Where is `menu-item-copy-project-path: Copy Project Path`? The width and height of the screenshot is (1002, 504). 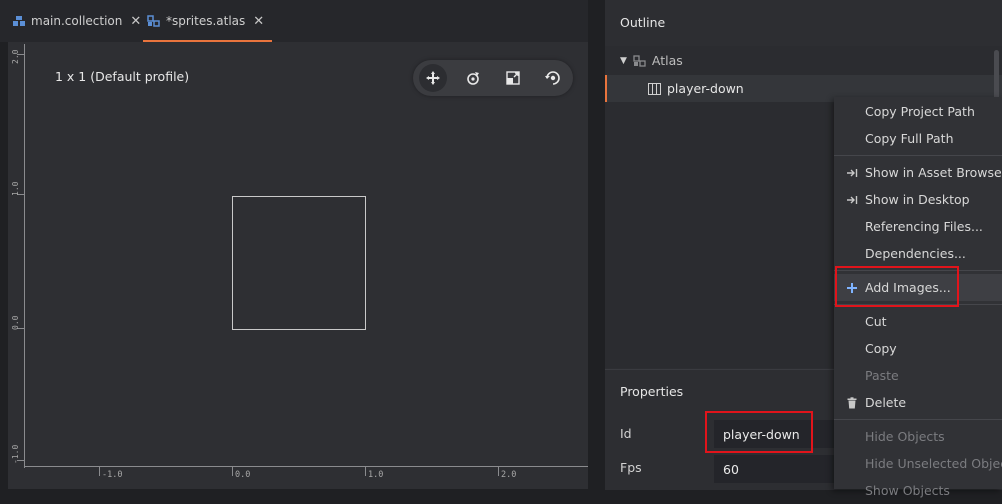 menu-item-copy-project-path: Copy Project Path is located at coordinates (918, 111).